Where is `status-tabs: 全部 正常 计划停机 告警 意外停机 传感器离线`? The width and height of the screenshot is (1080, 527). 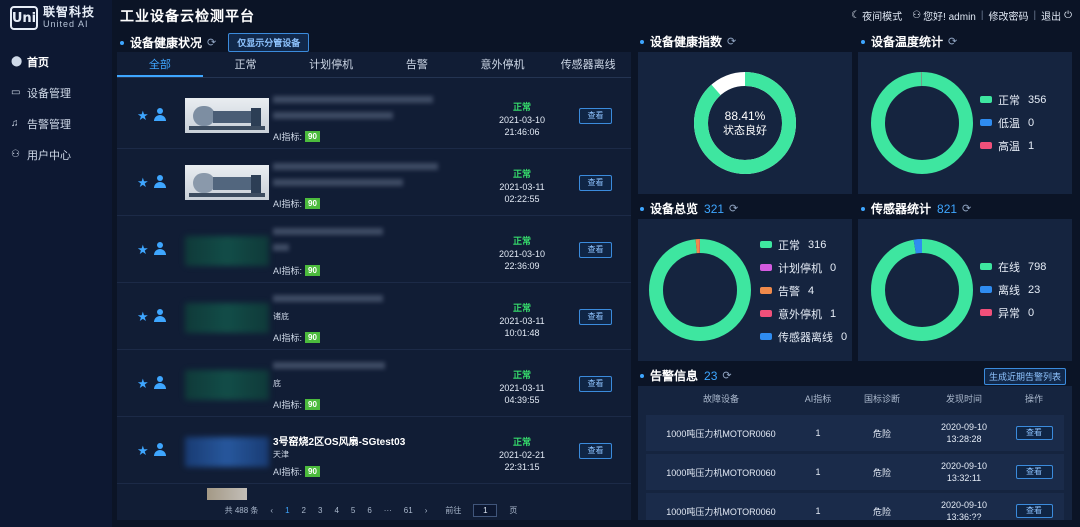 status-tabs: 全部 正常 计划停机 告警 意外停机 传感器离线 is located at coordinates (374, 65).